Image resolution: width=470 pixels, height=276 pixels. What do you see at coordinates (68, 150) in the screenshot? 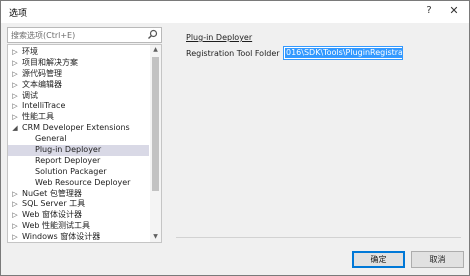
I see `tree-item-label: Plug-in Deployer` at bounding box center [68, 150].